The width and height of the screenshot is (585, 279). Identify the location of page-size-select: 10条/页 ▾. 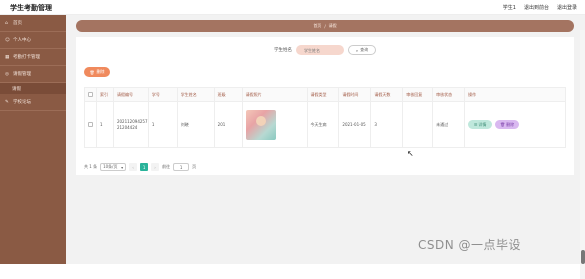
(113, 167).